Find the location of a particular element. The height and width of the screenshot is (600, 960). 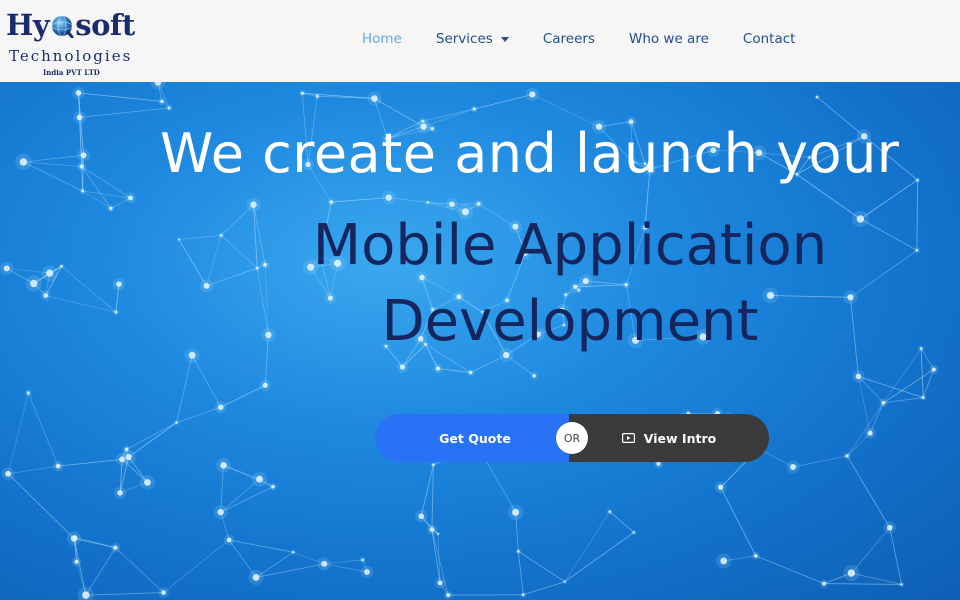

nav-item-label: Home is located at coordinates (382, 39).